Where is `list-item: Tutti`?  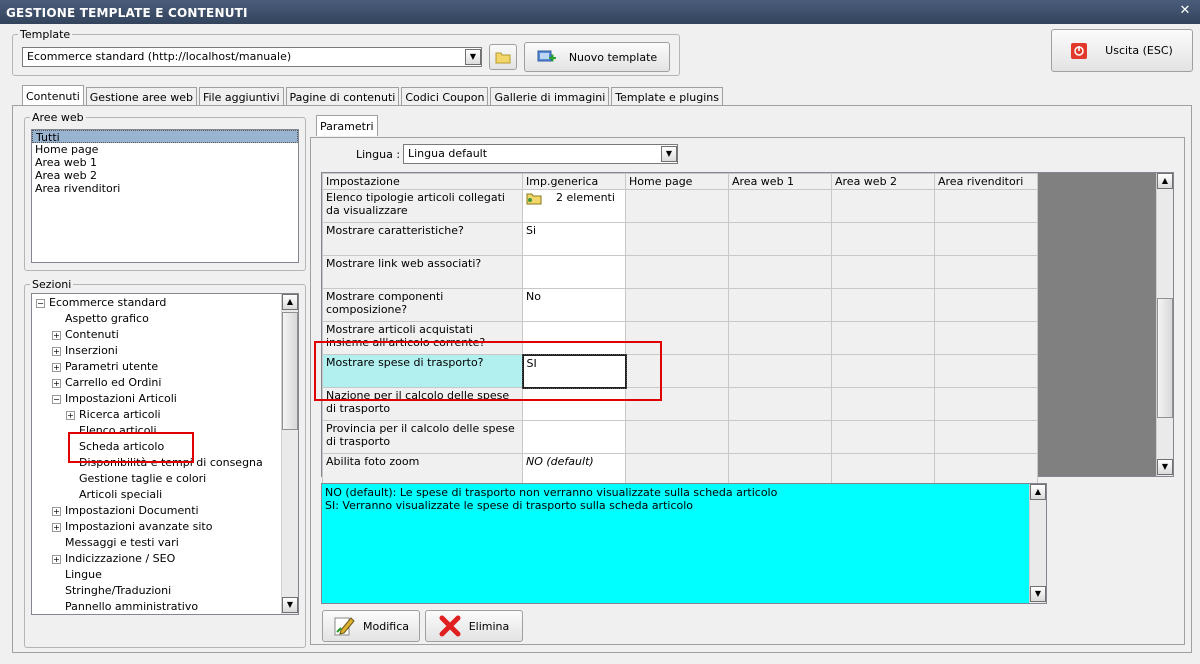
list-item: Tutti is located at coordinates (165, 137).